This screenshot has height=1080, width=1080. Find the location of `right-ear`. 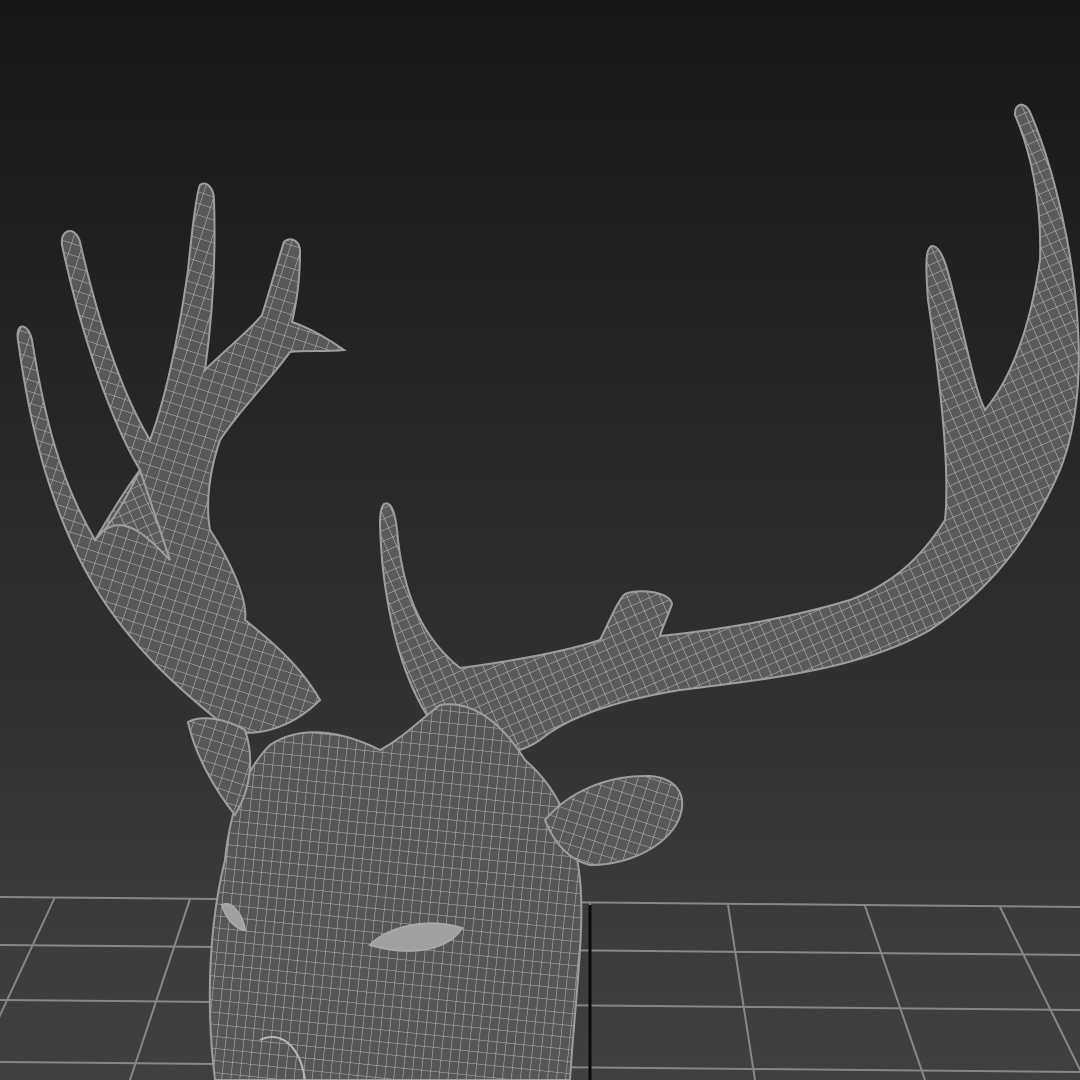

right-ear is located at coordinates (613, 820).